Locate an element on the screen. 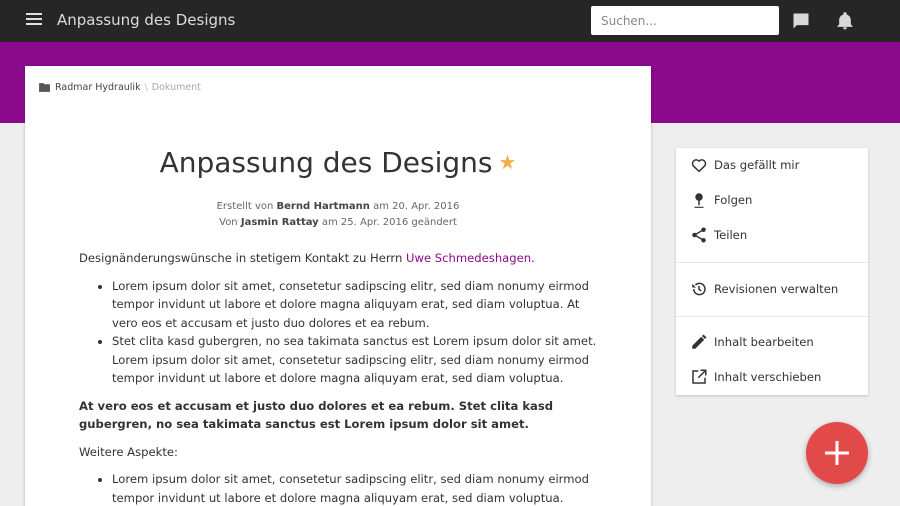 Image resolution: width=900 pixels, height=506 pixels. menu-icon is located at coordinates (34, 20).